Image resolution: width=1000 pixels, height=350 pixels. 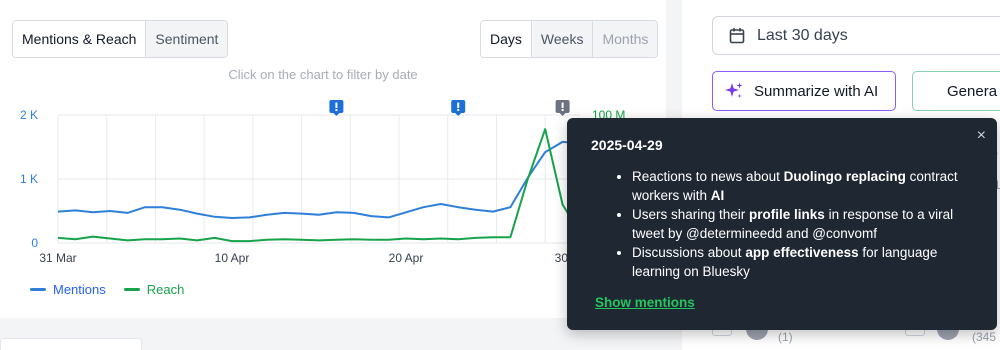 What do you see at coordinates (79, 39) in the screenshot?
I see `tab-mentions-reach: Mentions & Reach` at bounding box center [79, 39].